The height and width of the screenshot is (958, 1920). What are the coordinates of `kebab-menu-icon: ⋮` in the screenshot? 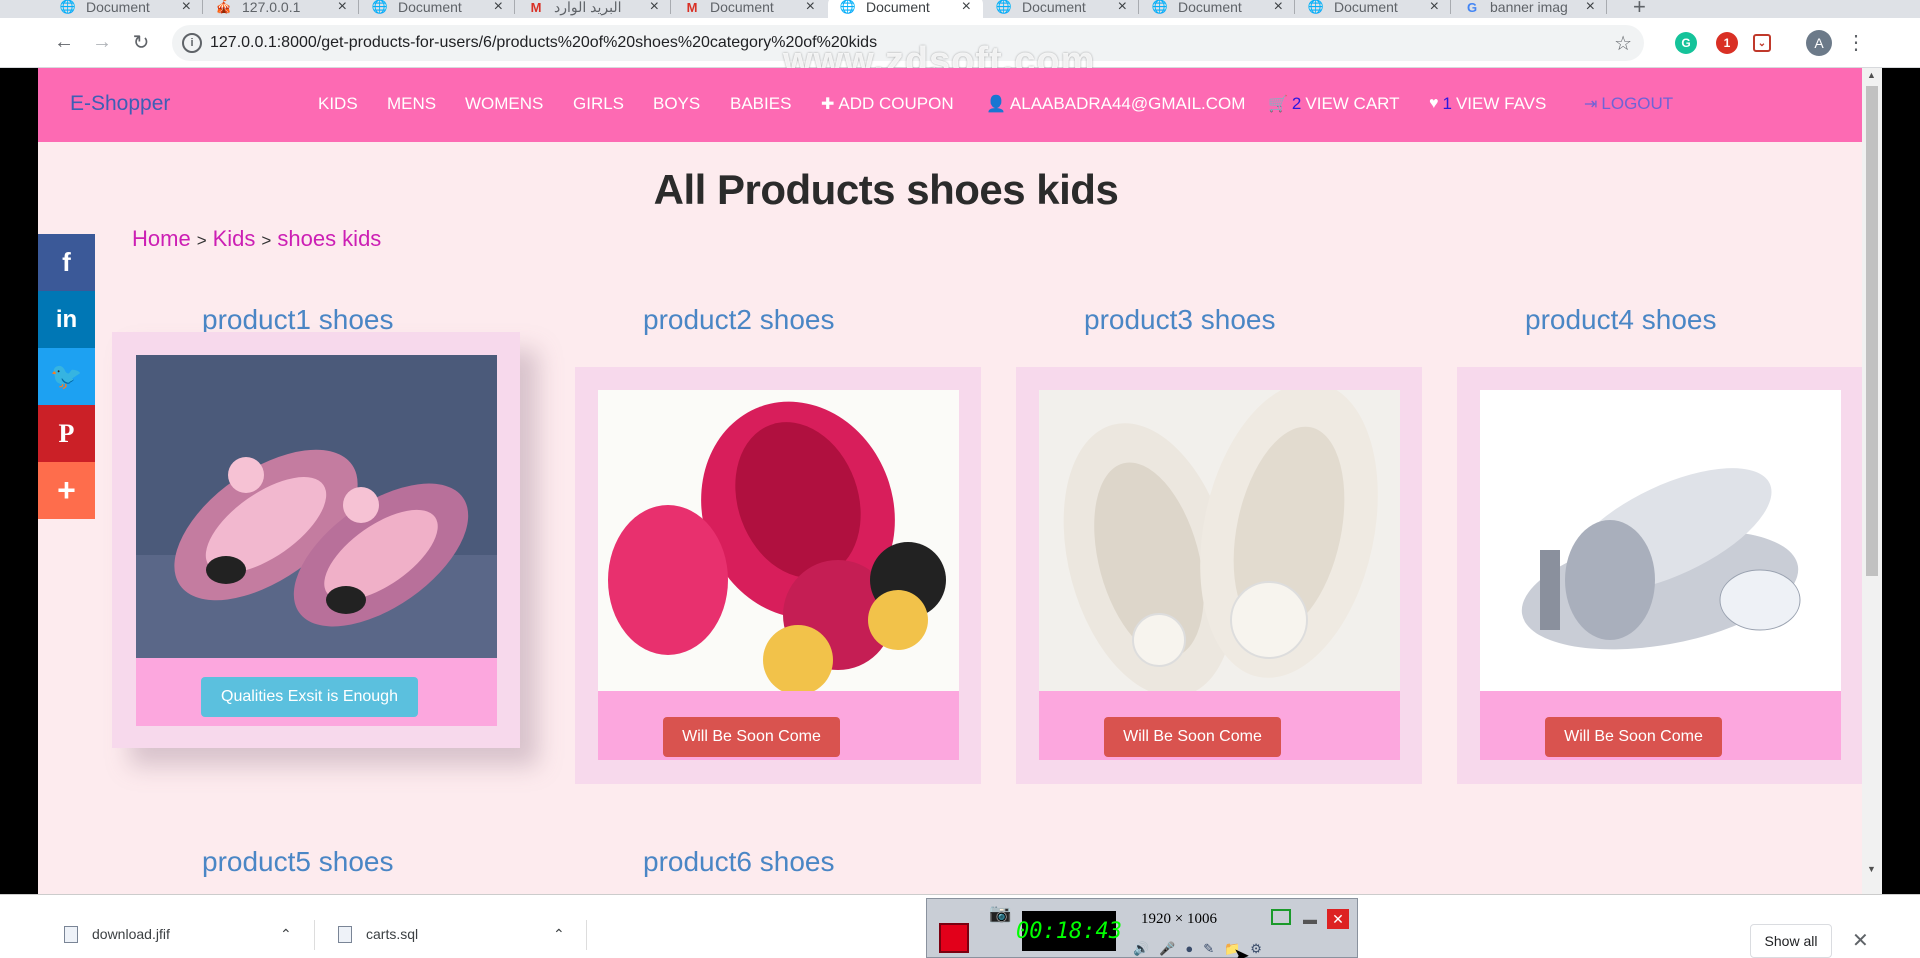 It's located at (1856, 42).